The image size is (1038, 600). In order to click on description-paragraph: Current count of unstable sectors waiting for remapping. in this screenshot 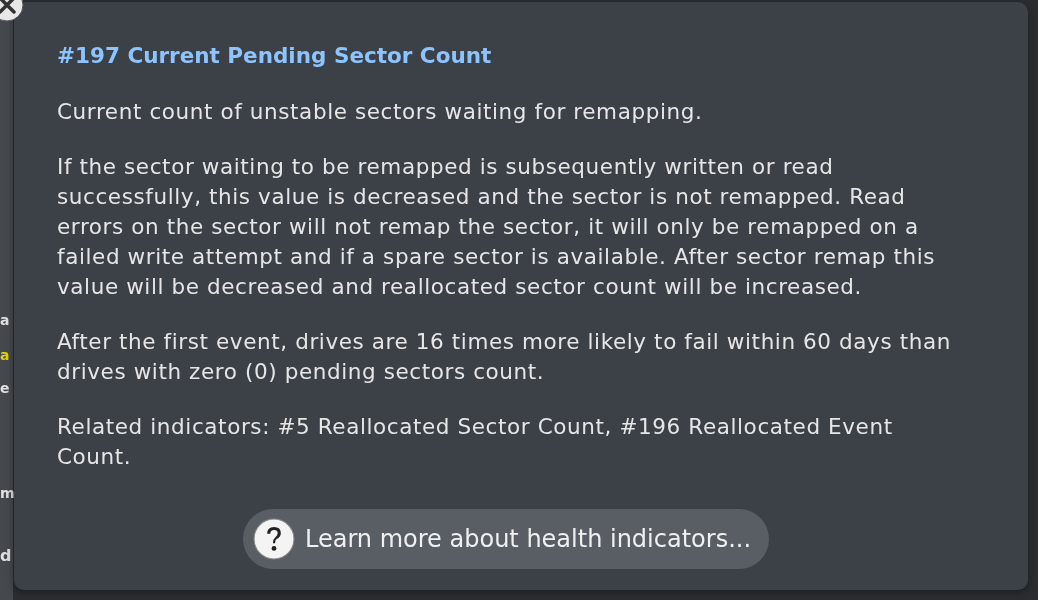, I will do `click(380, 112)`.